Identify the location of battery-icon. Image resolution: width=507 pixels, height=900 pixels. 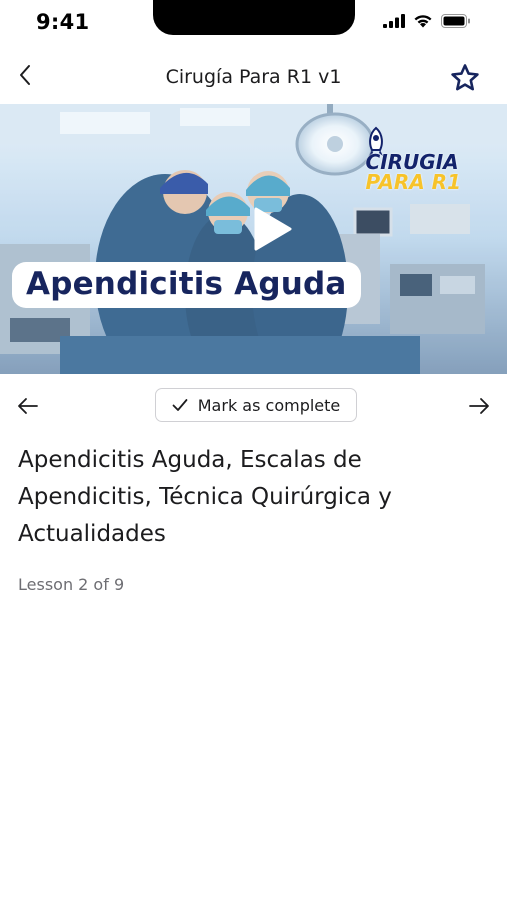
(455, 21).